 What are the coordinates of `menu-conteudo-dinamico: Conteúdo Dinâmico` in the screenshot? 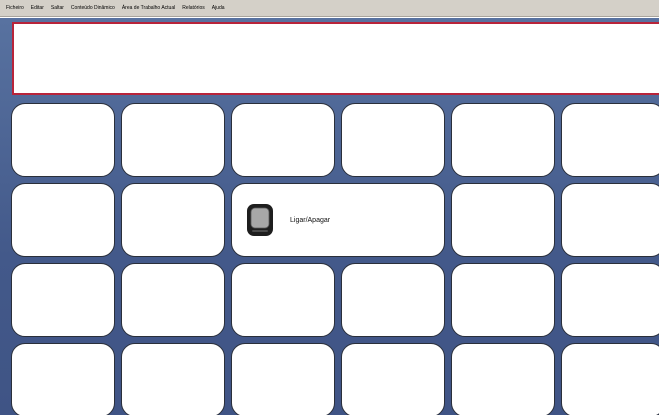 It's located at (93, 8).